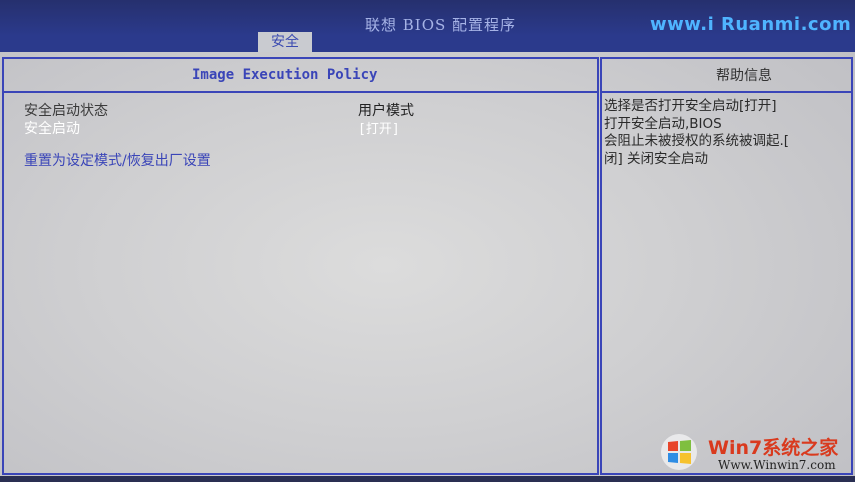 Image resolution: width=855 pixels, height=482 pixels. I want to click on help-line: 选择是否打开安全启动[打开], so click(690, 106).